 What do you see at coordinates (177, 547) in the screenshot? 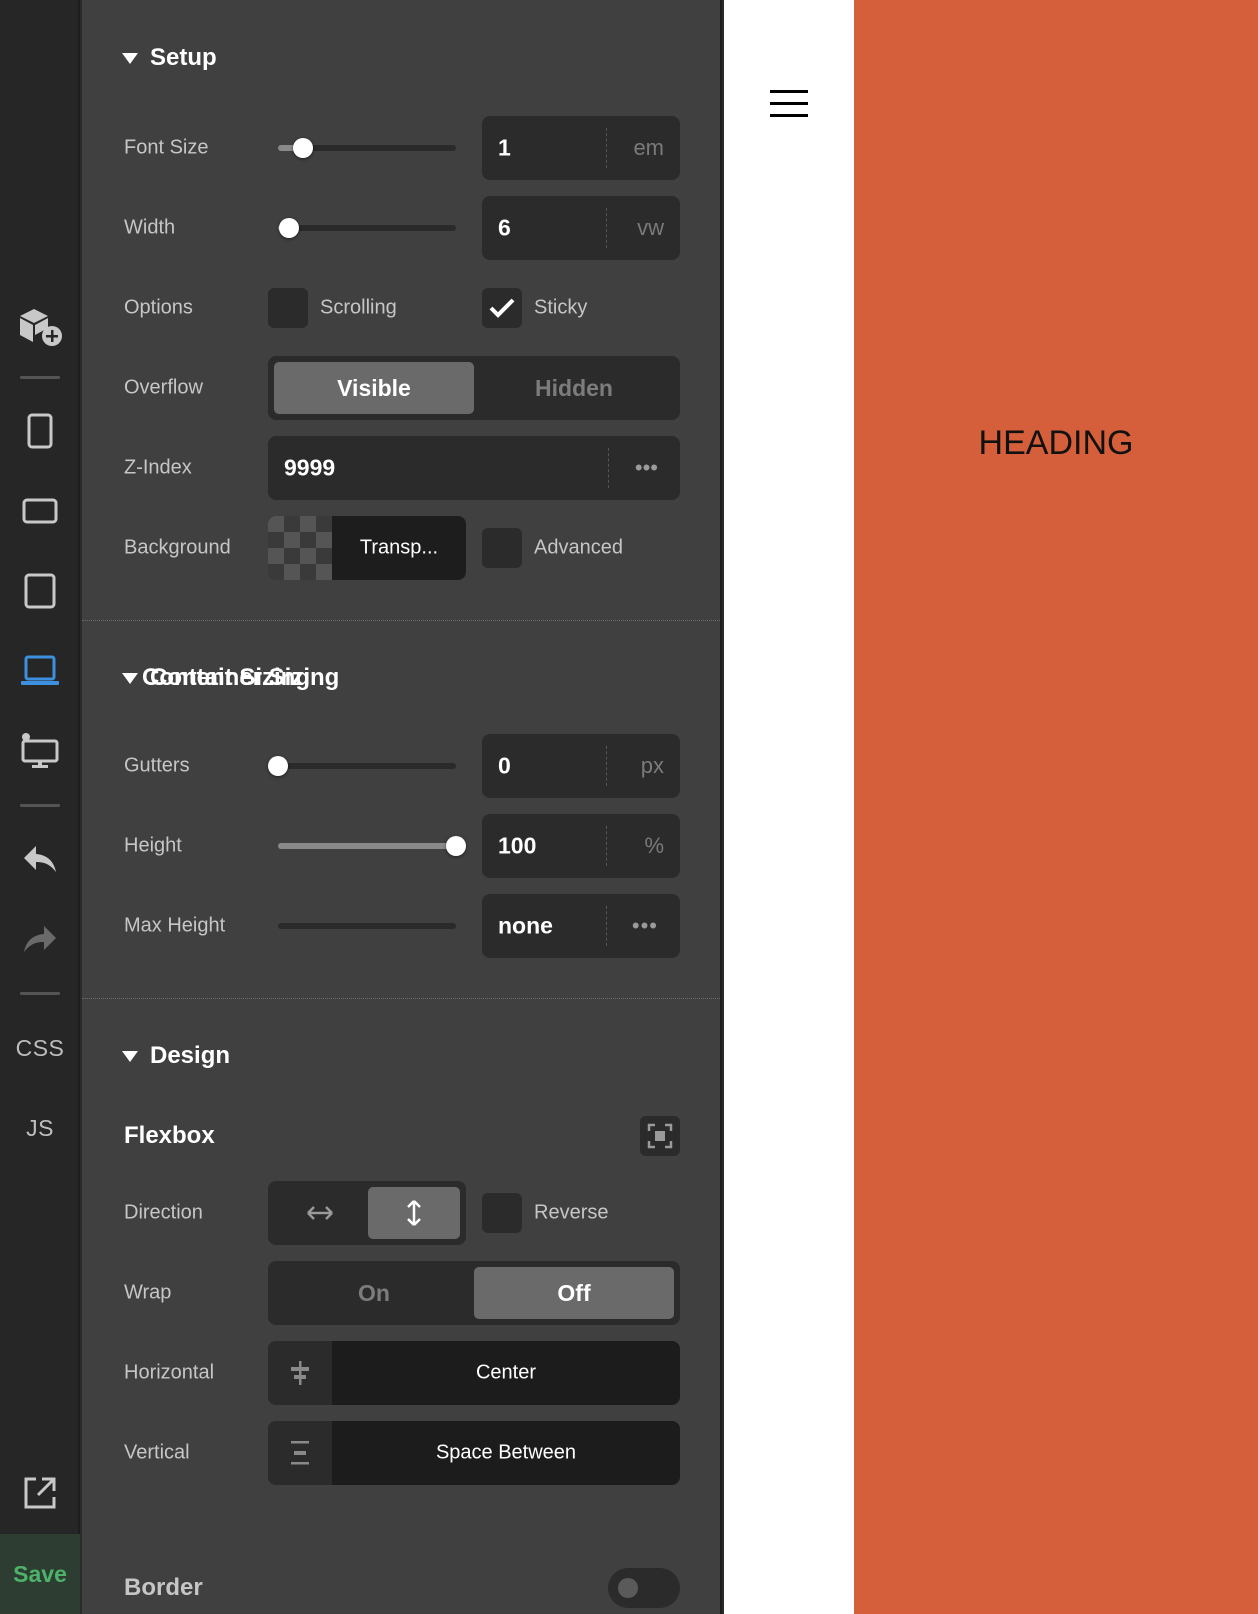
I see `background-label: Background` at bounding box center [177, 547].